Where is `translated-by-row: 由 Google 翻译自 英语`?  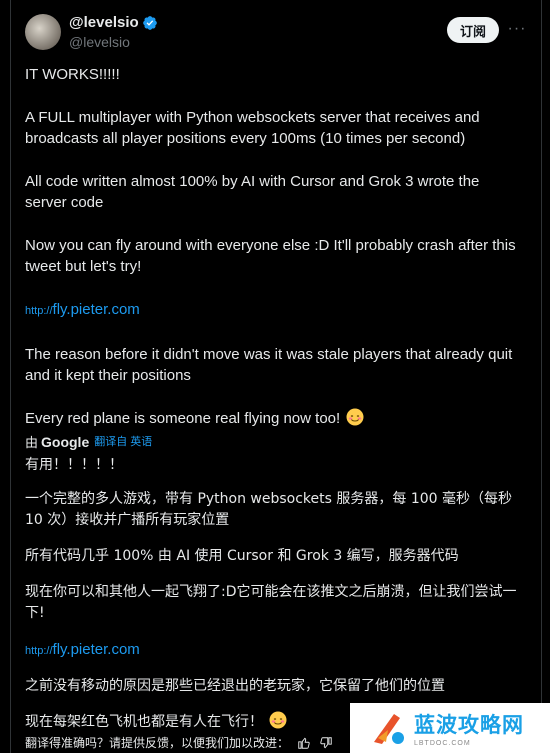
translated-by-row: 由 Google 翻译自 英语 is located at coordinates (275, 442).